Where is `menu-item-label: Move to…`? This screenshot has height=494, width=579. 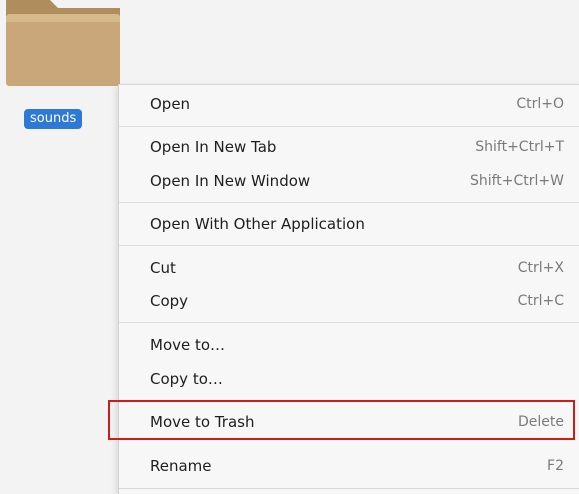 menu-item-label: Move to… is located at coordinates (188, 345).